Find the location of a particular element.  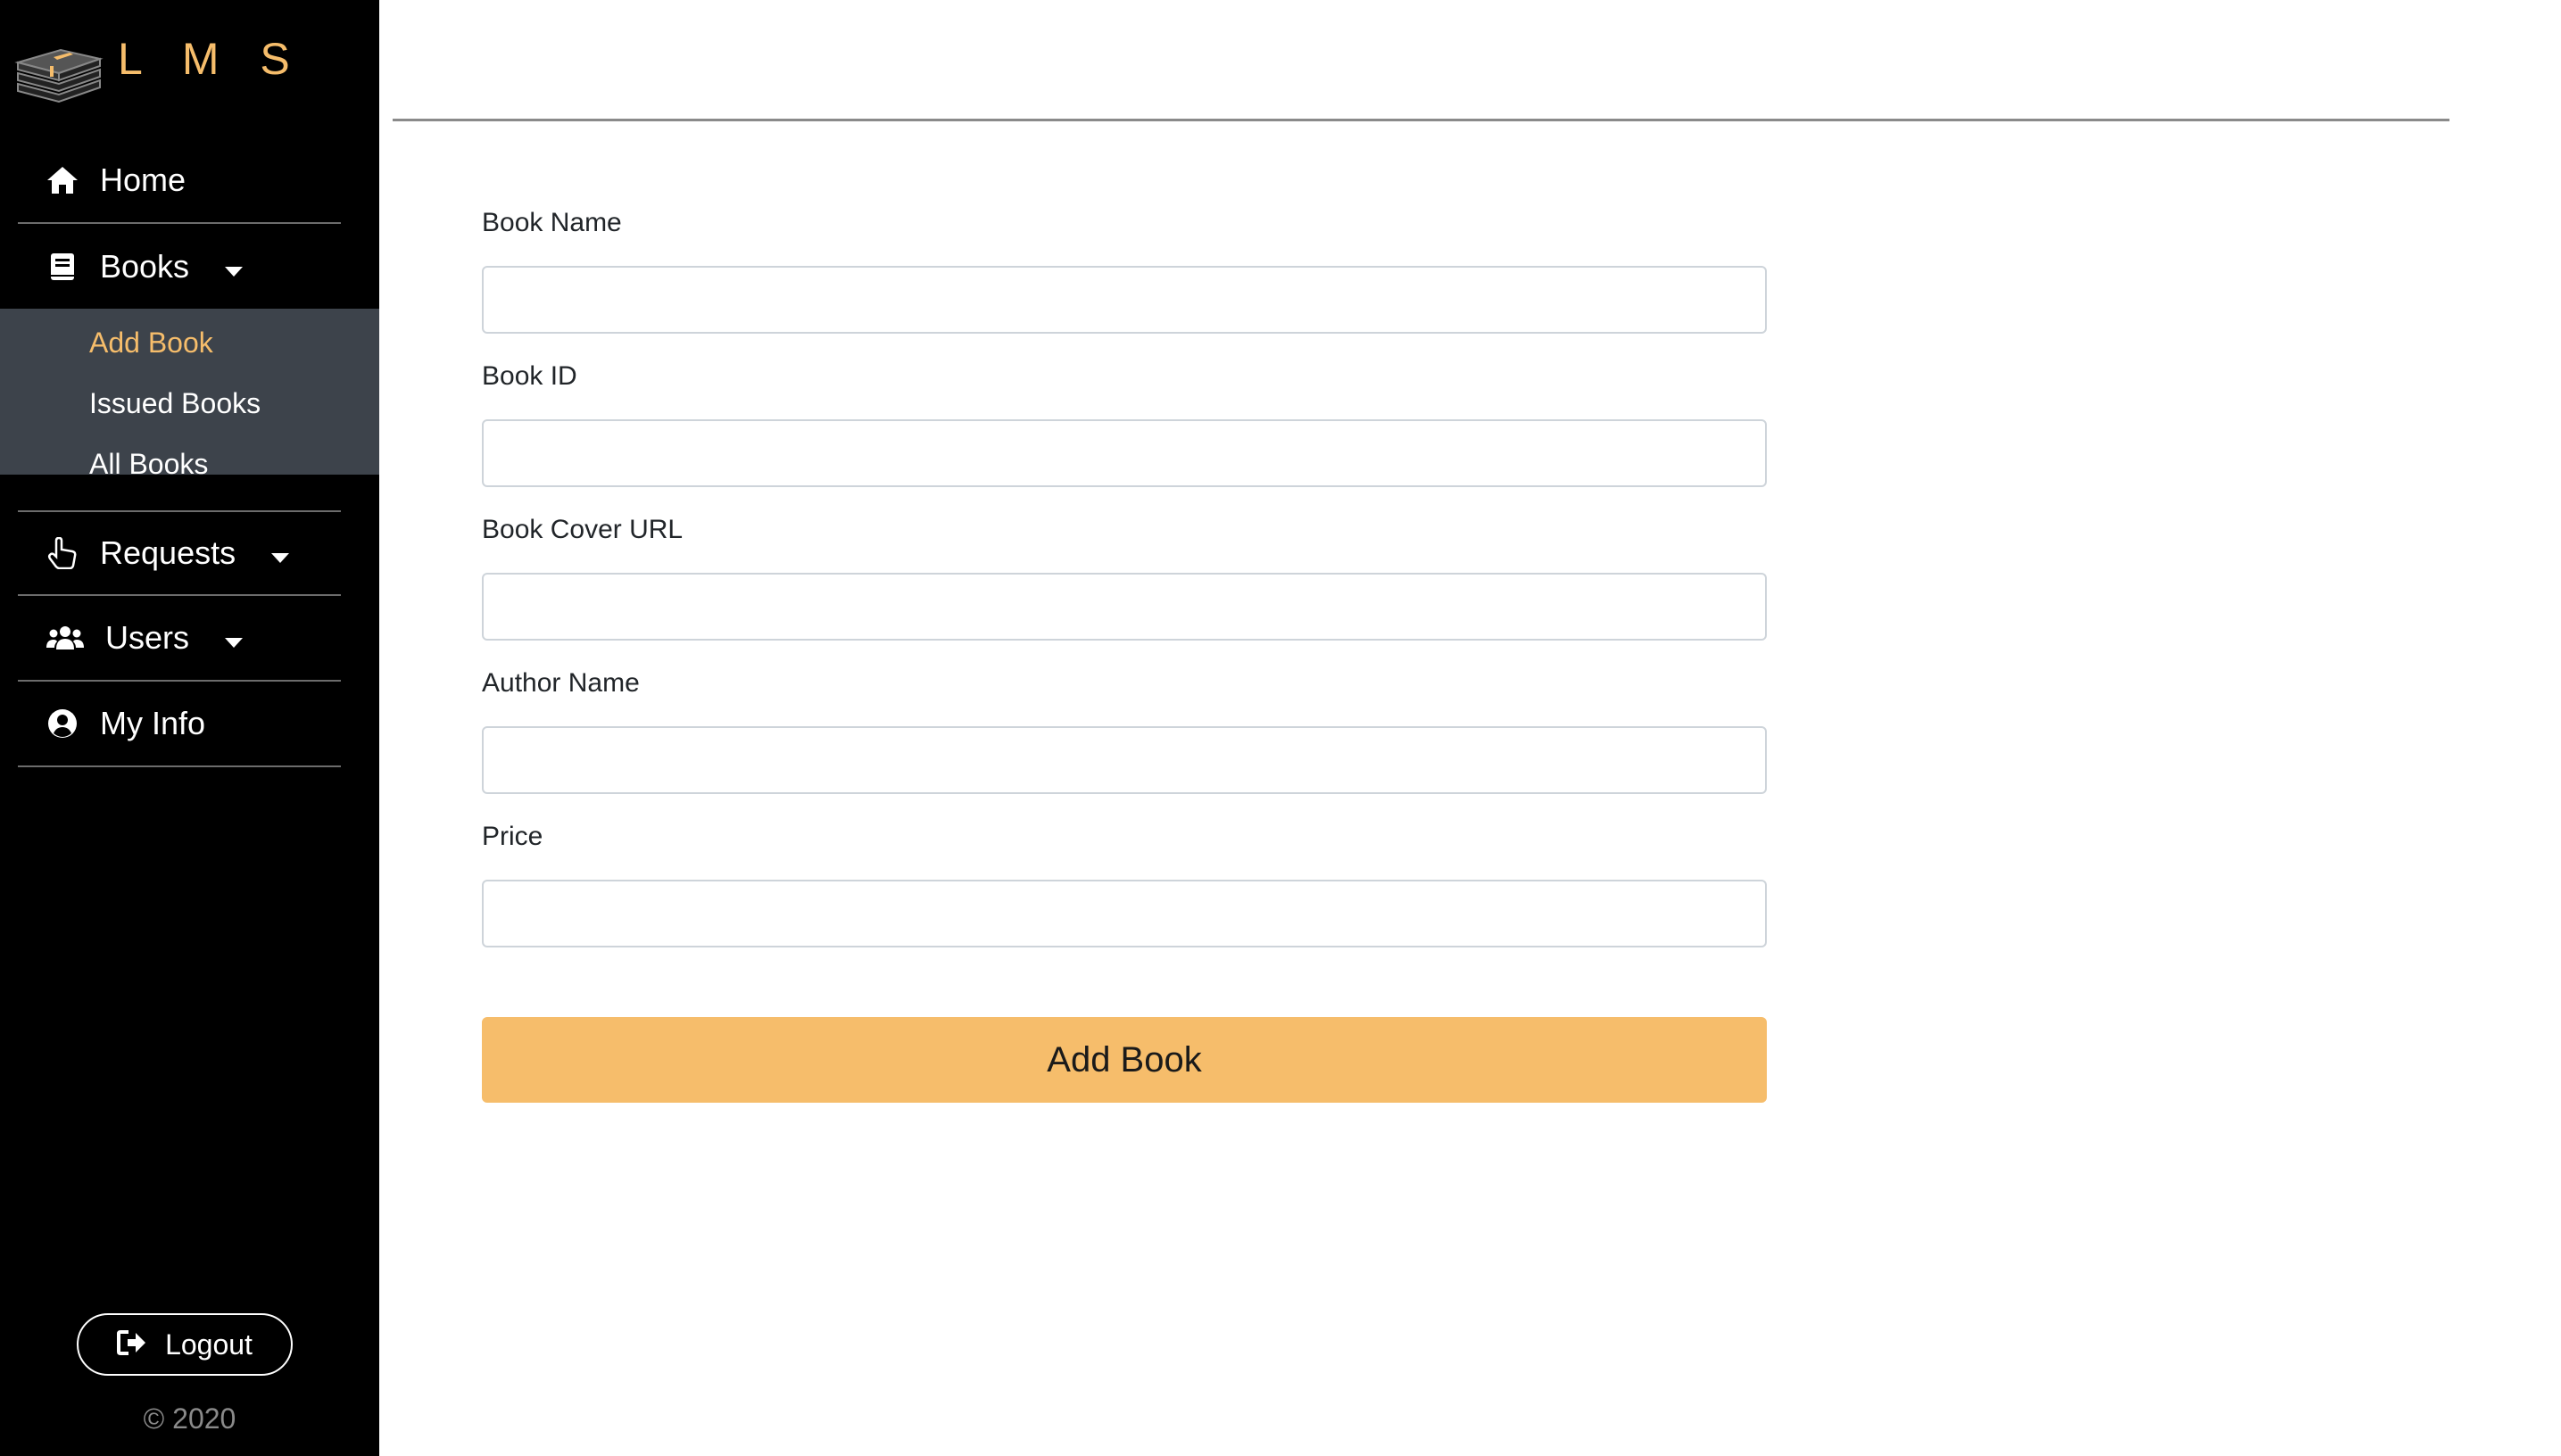

sidebar-item-label: My Info is located at coordinates (153, 723).